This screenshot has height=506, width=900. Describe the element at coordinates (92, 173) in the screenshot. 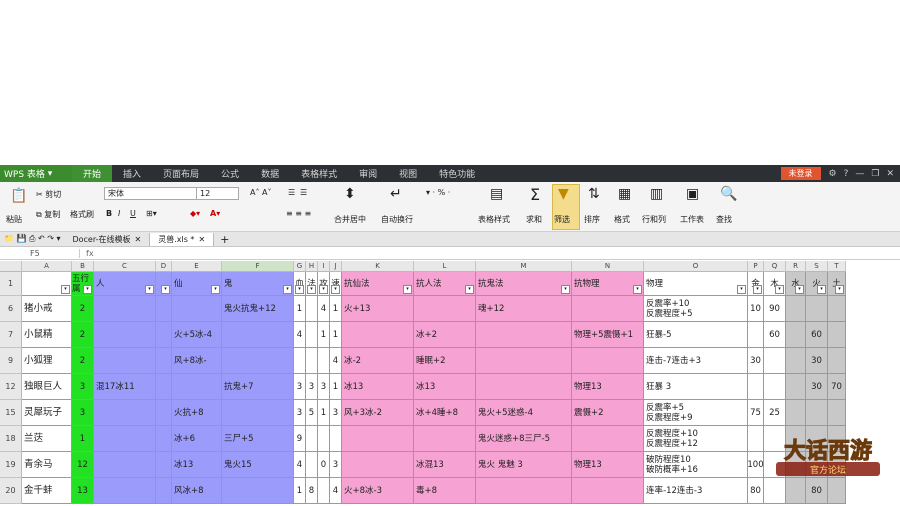

I see `menu-item: 开始` at that location.